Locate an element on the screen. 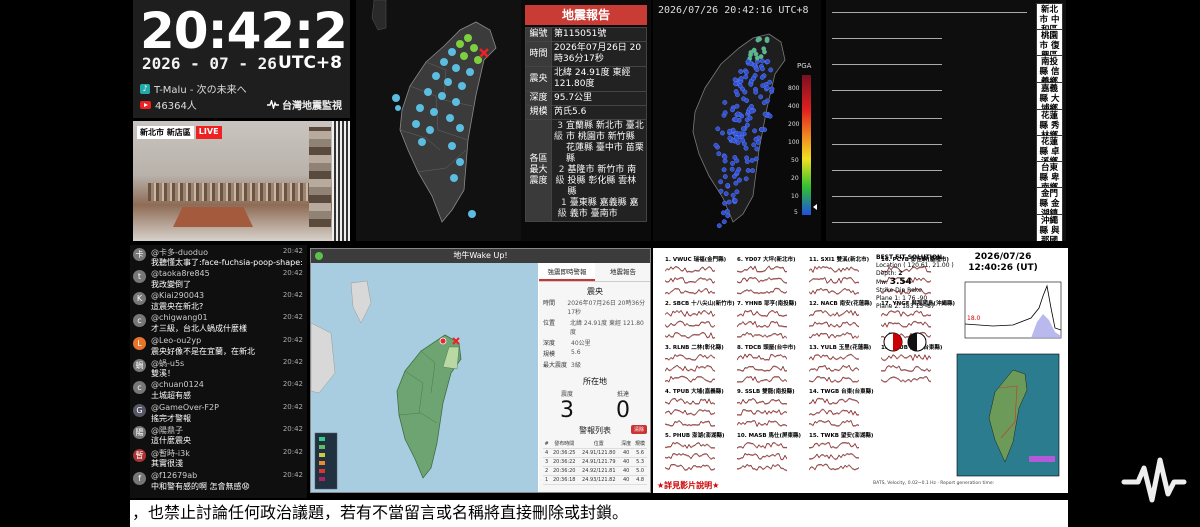 The image size is (1200, 527). bfs-location: Location ( 120.61, 21.00 ) is located at coordinates (915, 265).